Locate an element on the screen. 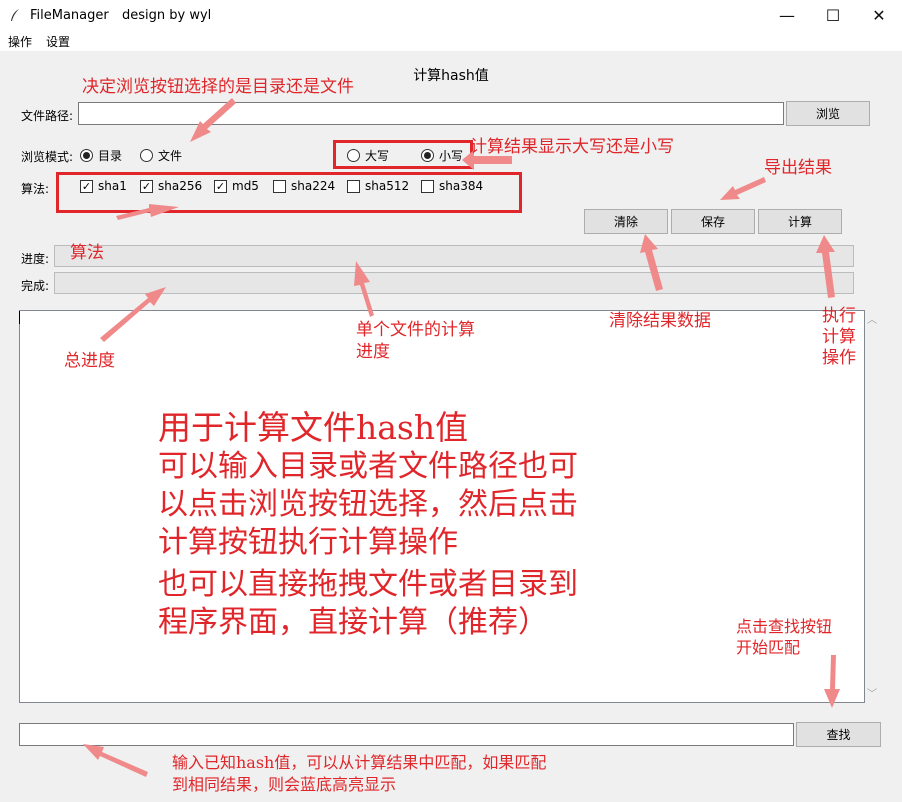 The image size is (902, 802). annotation-line: 执行 is located at coordinates (839, 316).